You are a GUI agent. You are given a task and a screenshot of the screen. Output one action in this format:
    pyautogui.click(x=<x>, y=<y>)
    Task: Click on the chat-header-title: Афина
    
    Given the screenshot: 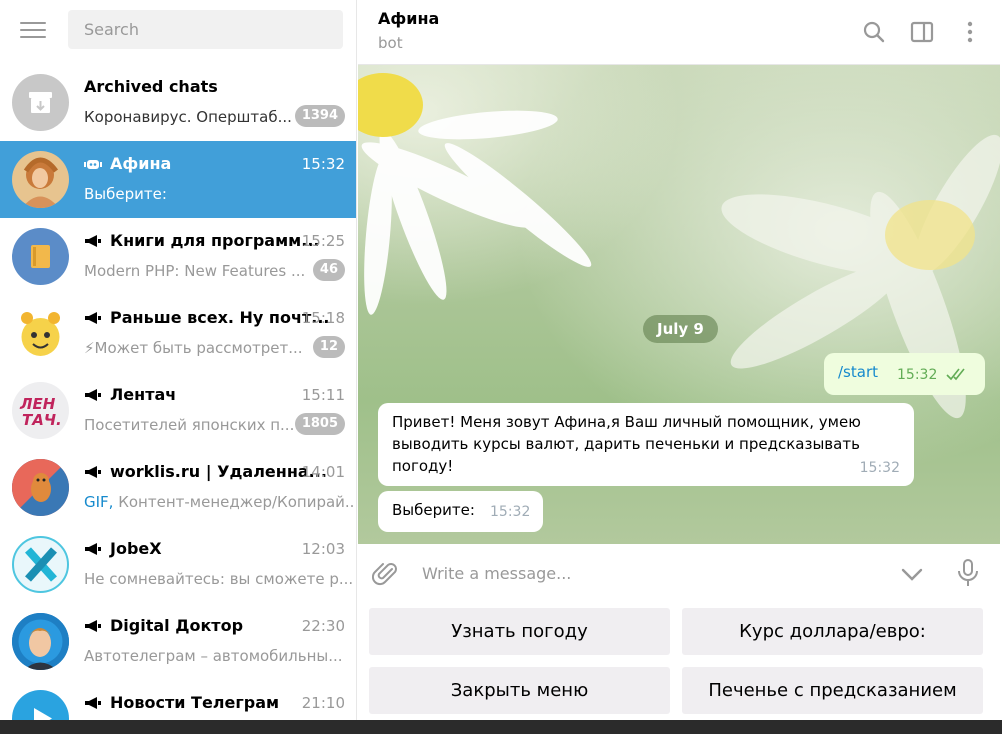 What is the action you would take?
    pyautogui.click(x=409, y=18)
    